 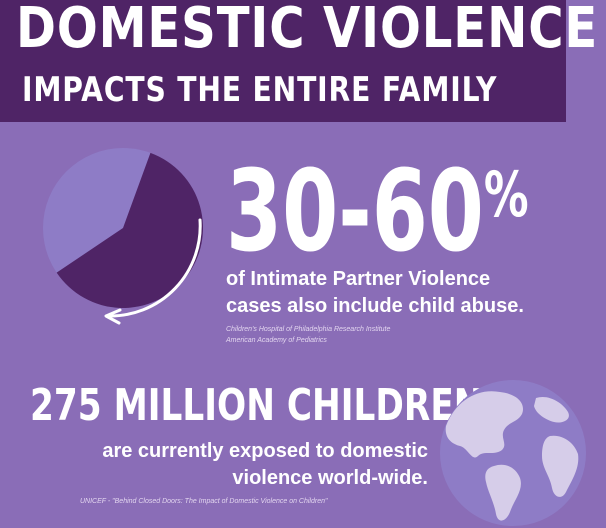 What do you see at coordinates (256, 405) in the screenshot?
I see `stat2-headline: 275 MILLION CHILDREN` at bounding box center [256, 405].